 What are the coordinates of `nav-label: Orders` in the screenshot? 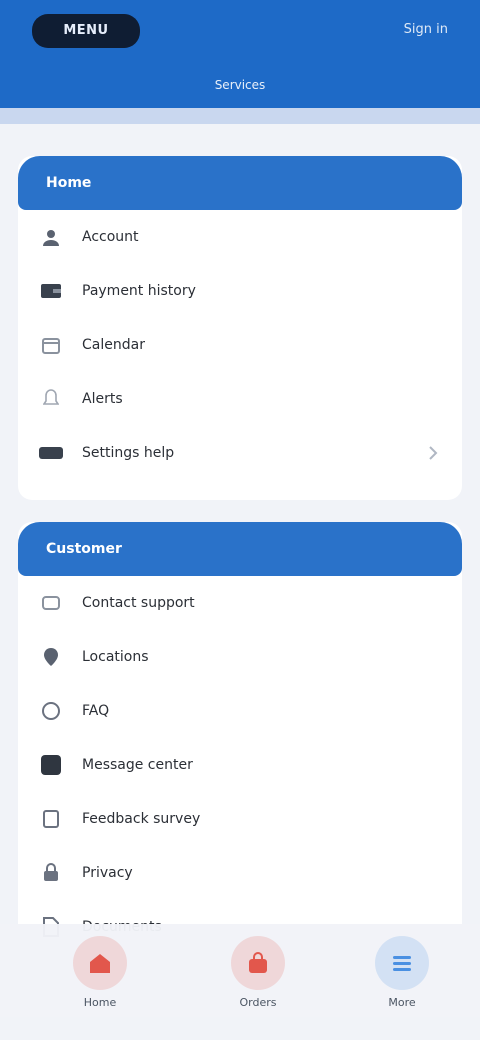 It's located at (258, 1002).